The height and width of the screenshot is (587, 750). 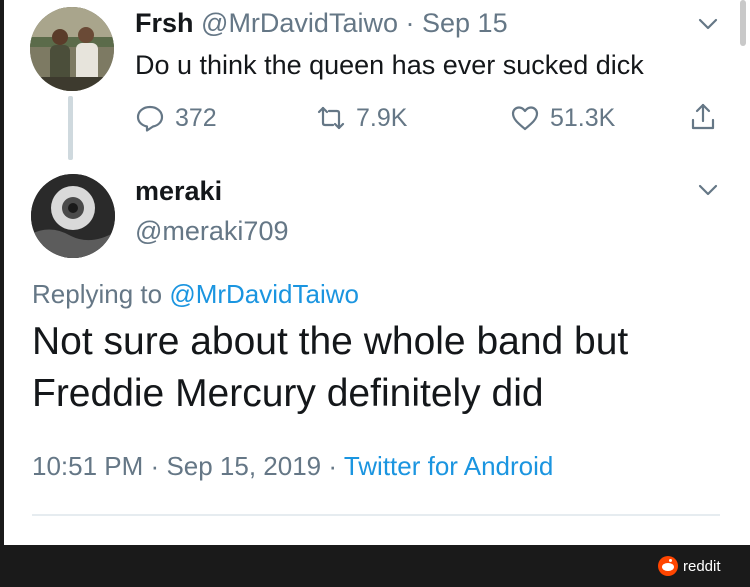 What do you see at coordinates (583, 117) in the screenshot?
I see `like-count: 51.3K` at bounding box center [583, 117].